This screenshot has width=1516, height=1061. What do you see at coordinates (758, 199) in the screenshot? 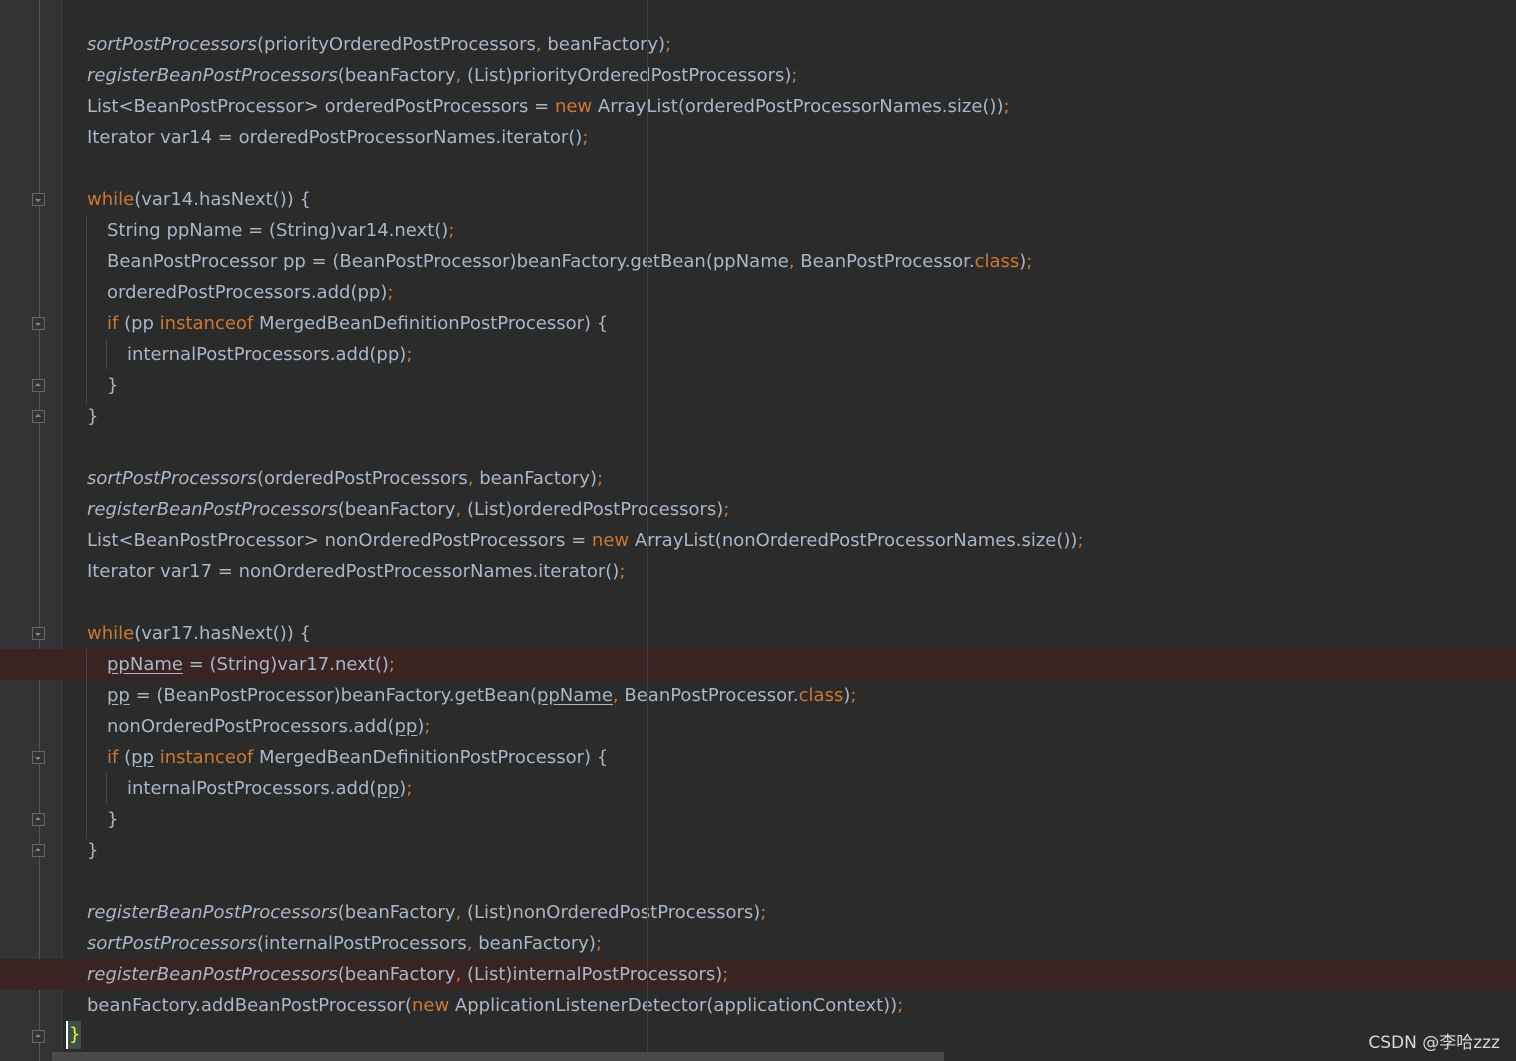
I see `code-line: while(var14.hasNext()) {` at bounding box center [758, 199].